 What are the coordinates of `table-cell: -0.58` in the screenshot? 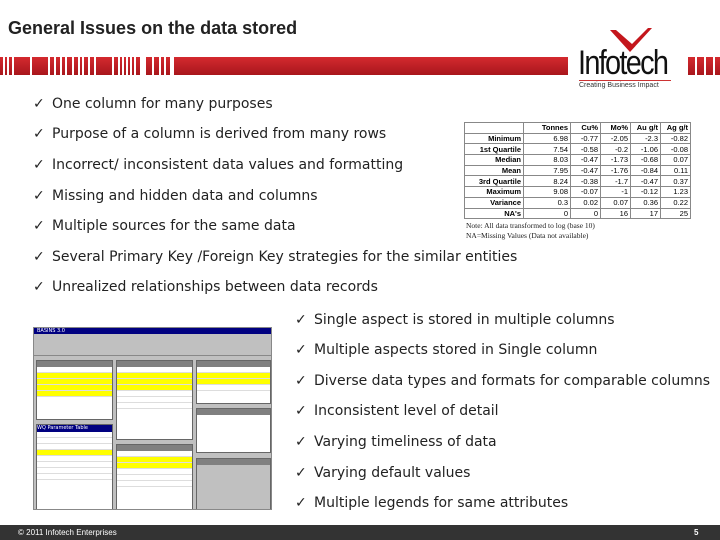 It's located at (585, 149).